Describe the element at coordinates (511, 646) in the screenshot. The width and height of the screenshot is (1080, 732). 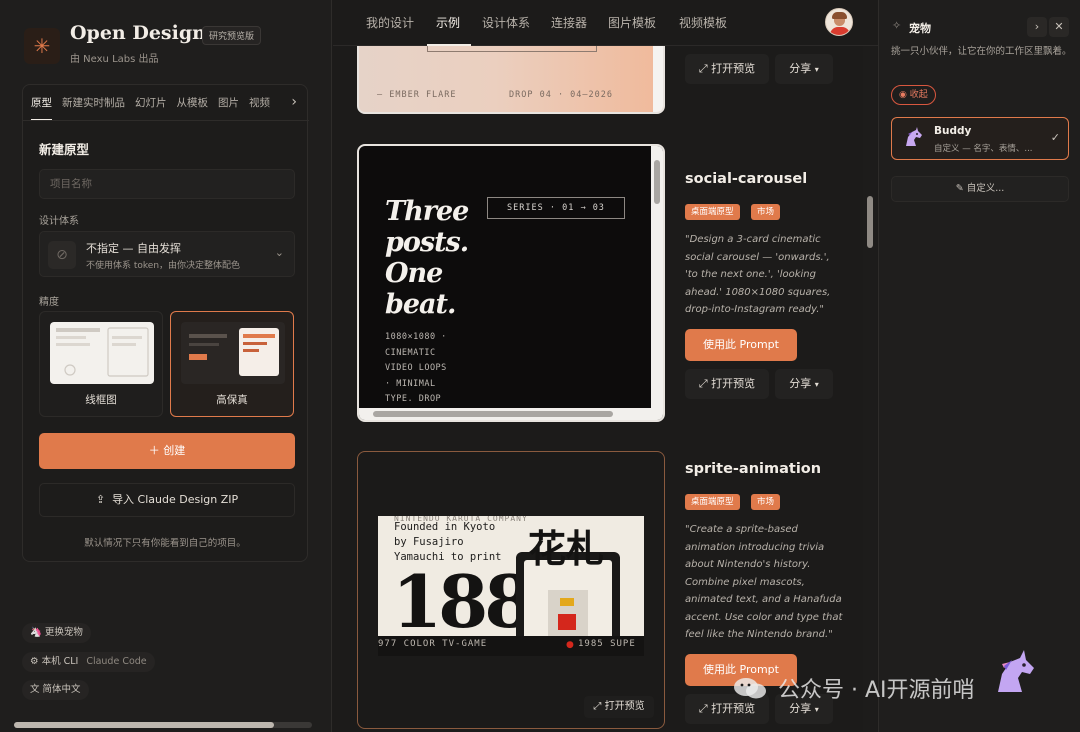
I see `sprite-footer-bar: 977 COLOR TV-GAME ● 1985 SUPE` at that location.